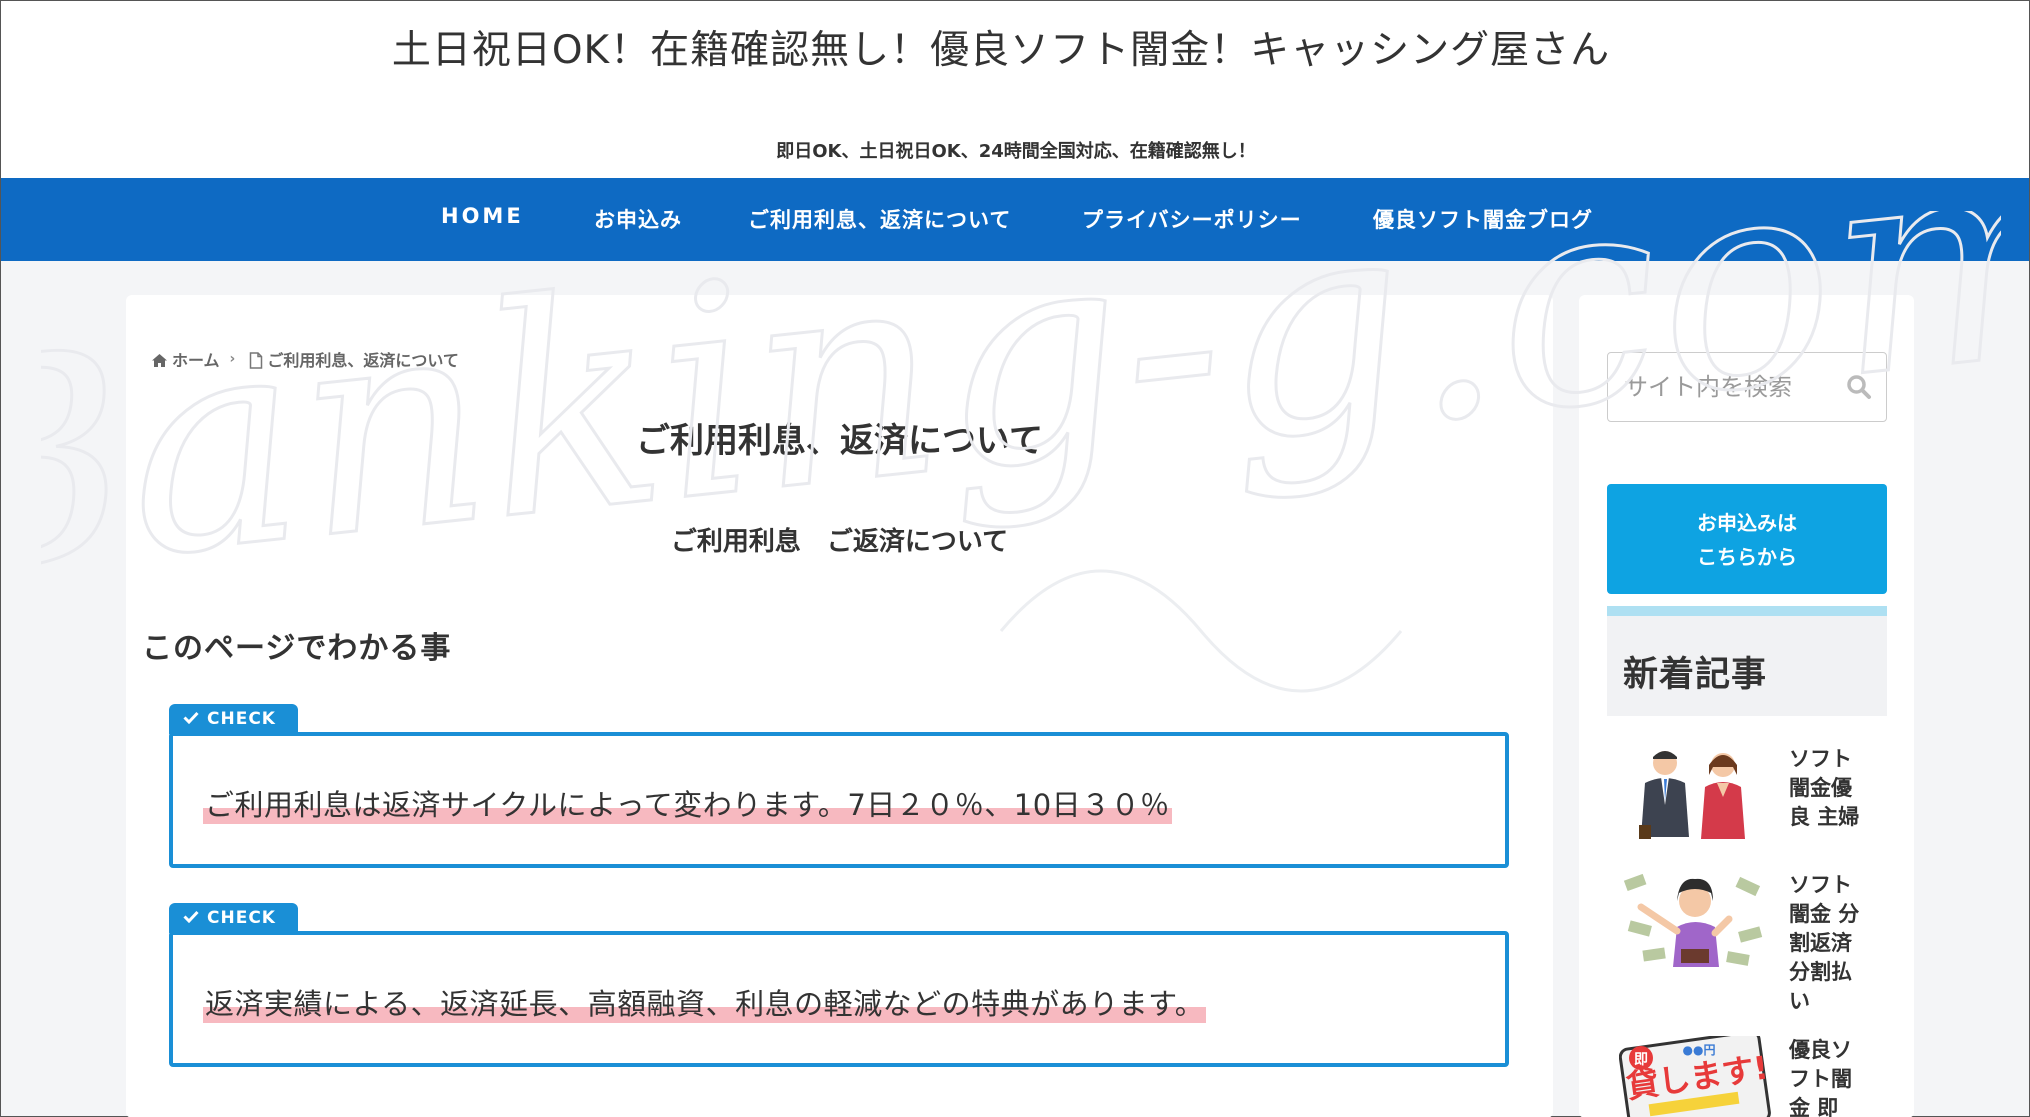  Describe the element at coordinates (1695, 1076) in the screenshot. I see `article-thumbnail: 即 貸します! ●●円` at that location.